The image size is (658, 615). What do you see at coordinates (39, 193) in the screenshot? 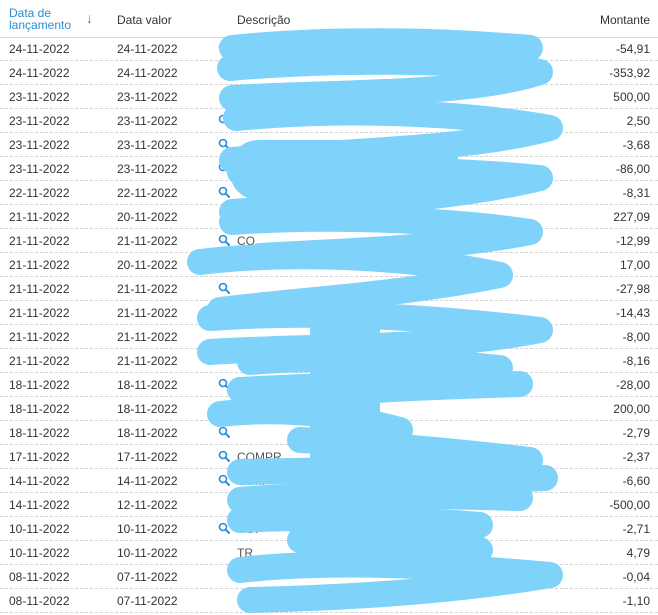
I see `posted-date: 22-11-2022` at bounding box center [39, 193].